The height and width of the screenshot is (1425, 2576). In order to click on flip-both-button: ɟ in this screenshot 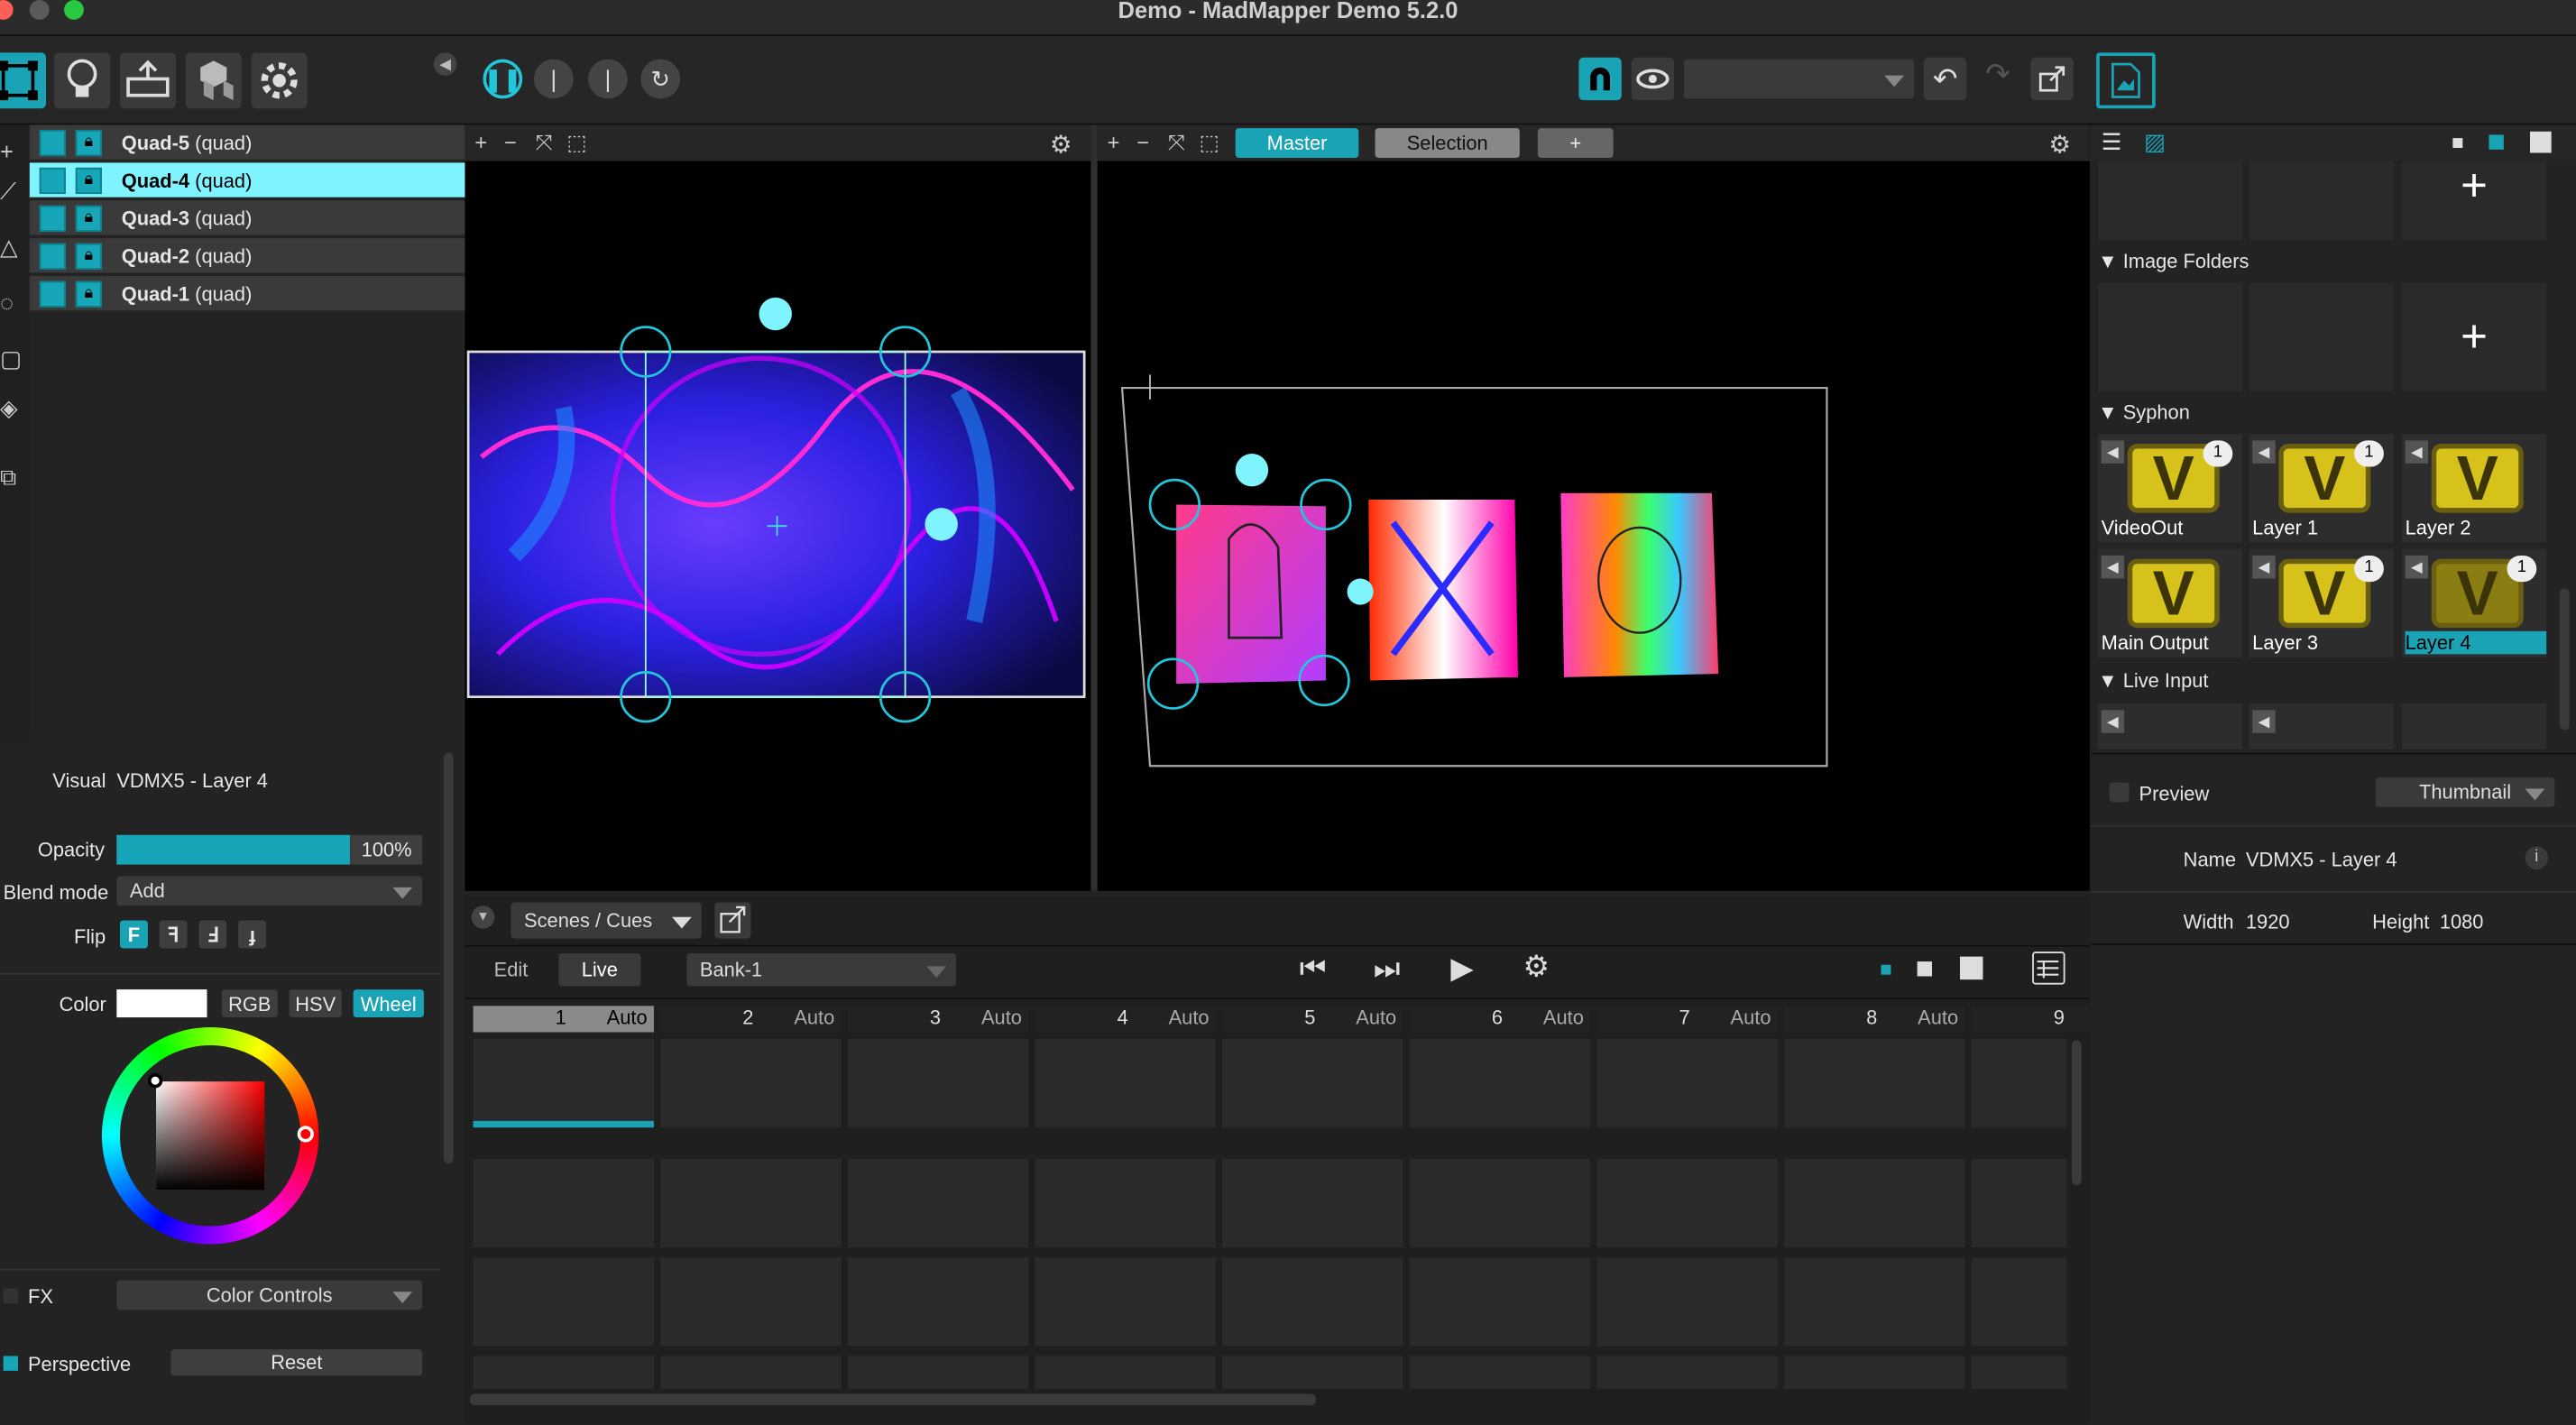, I will do `click(253, 934)`.